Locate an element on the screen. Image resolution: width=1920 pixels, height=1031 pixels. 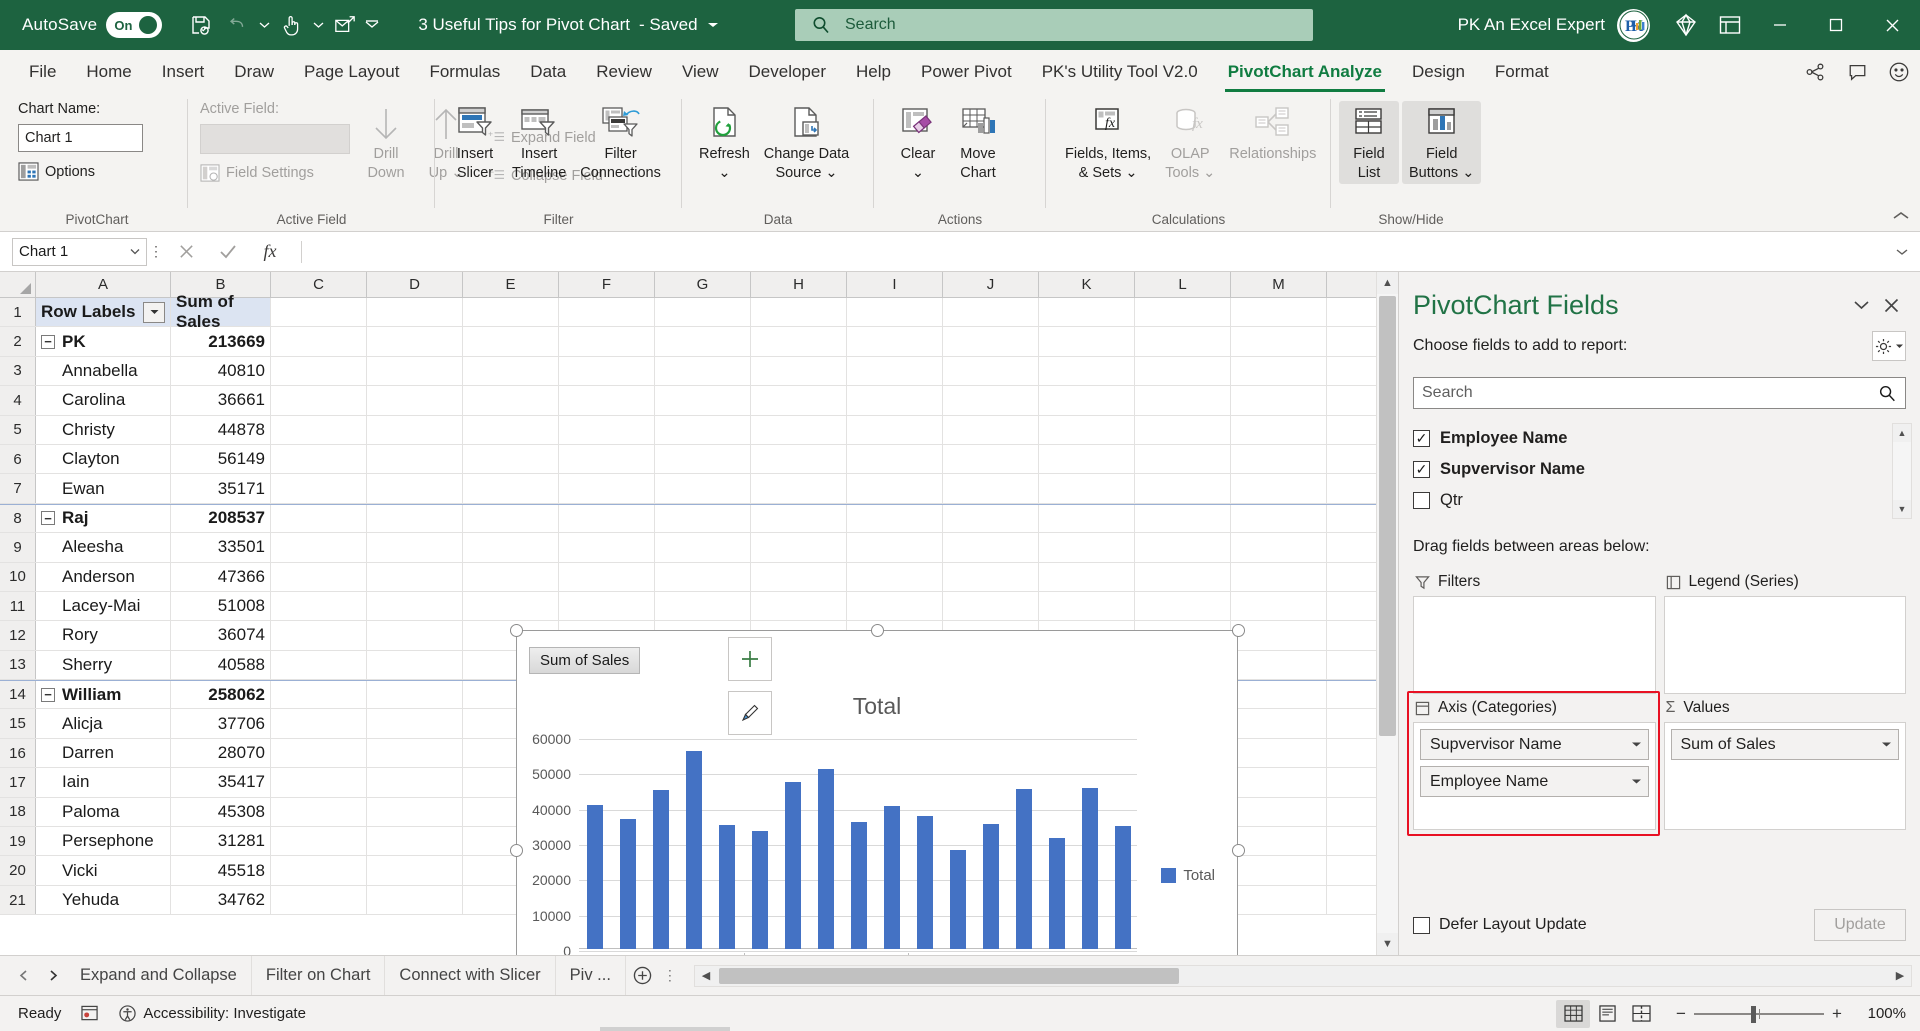
cancel-formula-button is located at coordinates (186, 252).